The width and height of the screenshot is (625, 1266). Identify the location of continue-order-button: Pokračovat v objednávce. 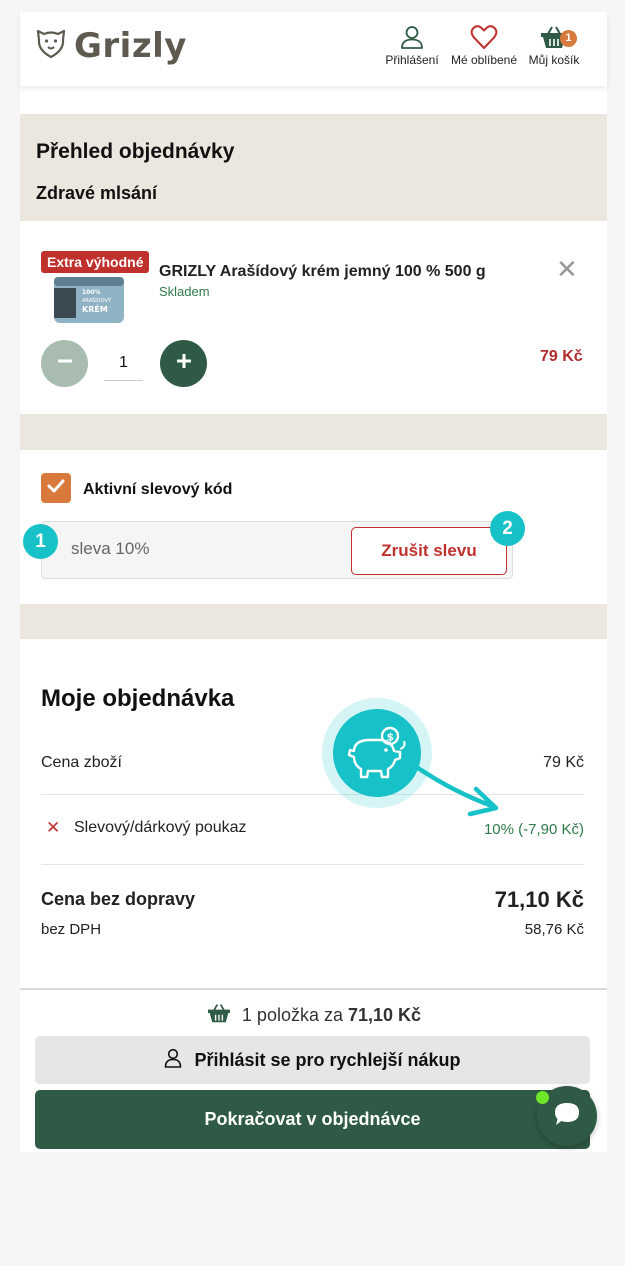
(312, 1119).